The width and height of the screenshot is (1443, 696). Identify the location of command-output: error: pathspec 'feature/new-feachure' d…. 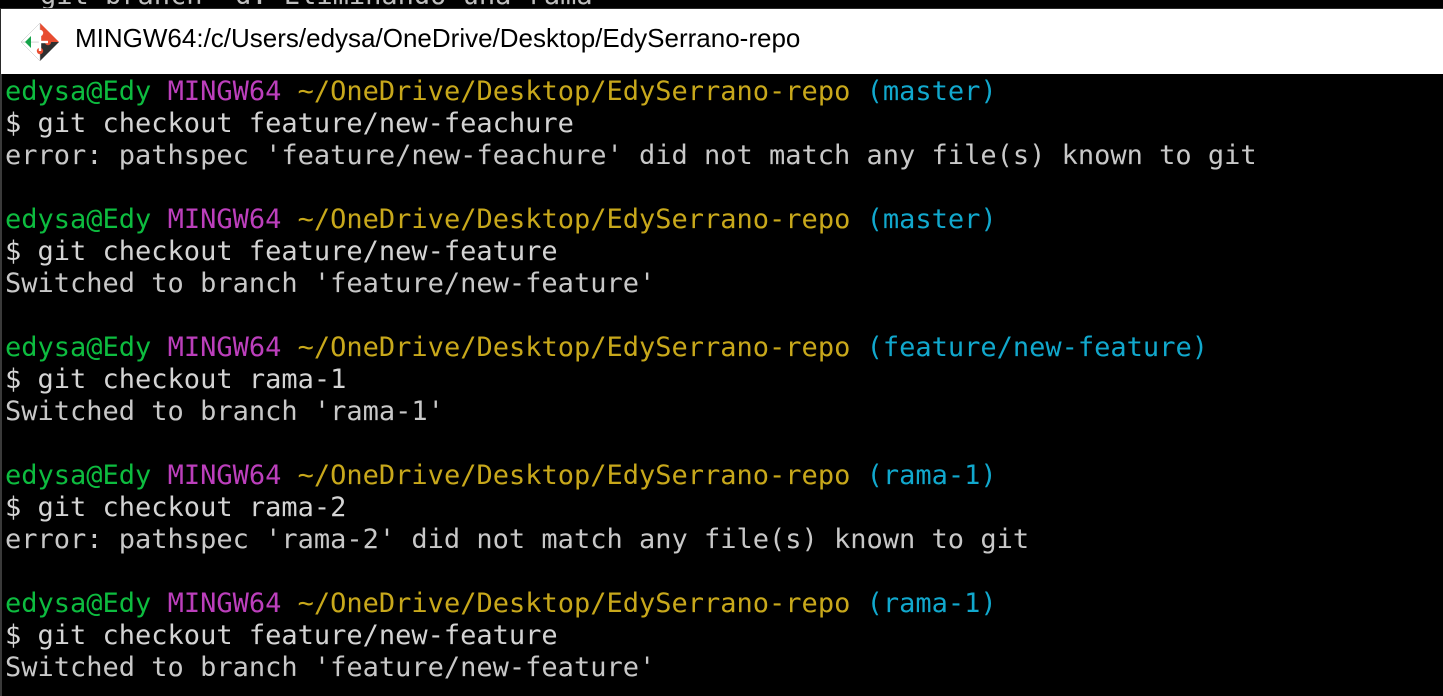
(631, 155).